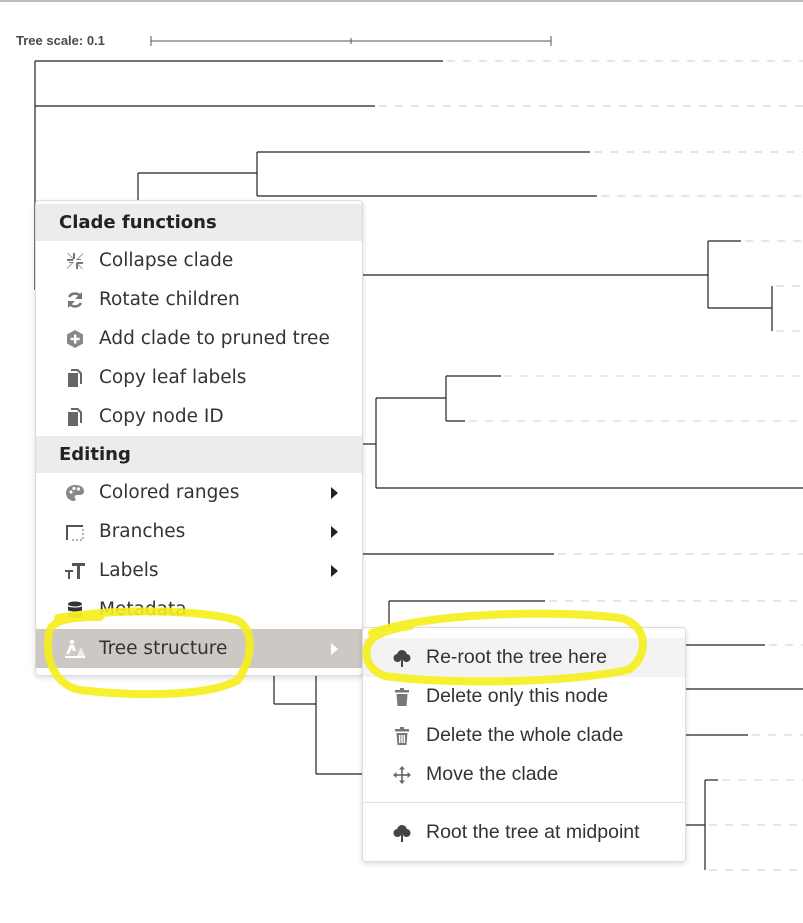  What do you see at coordinates (199, 454) in the screenshot?
I see `menu-header-editing: Editing` at bounding box center [199, 454].